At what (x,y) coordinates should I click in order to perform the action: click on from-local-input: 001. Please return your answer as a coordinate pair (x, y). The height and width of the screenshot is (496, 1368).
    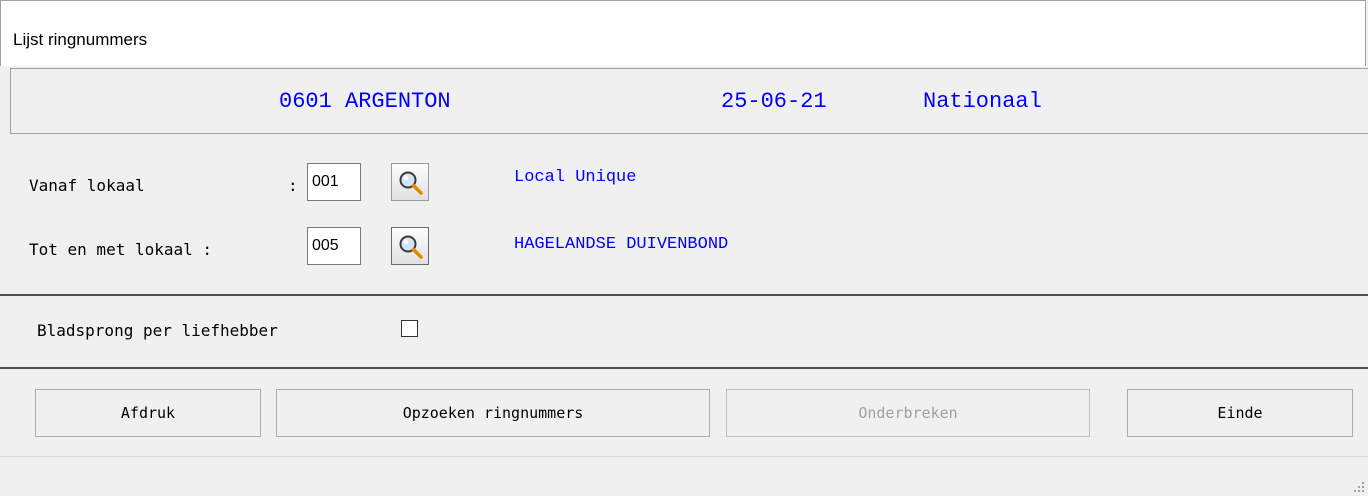
    Looking at the image, I should click on (334, 182).